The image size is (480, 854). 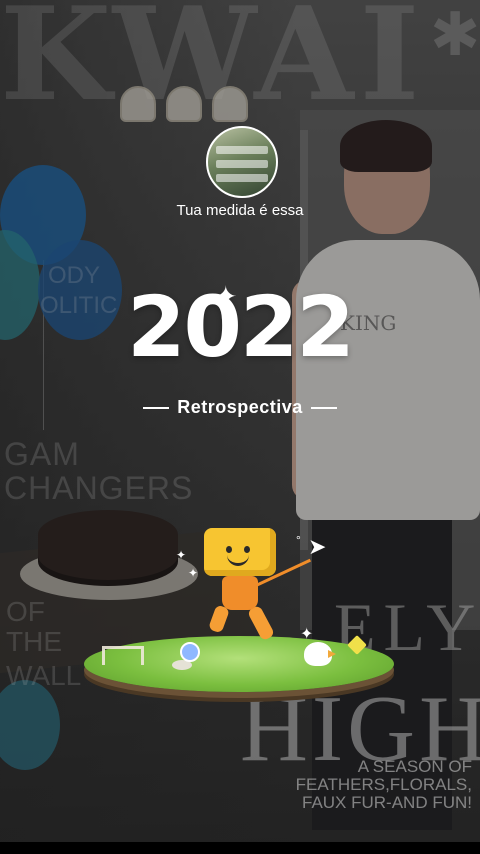 I want to click on subtitle: Retrospectiva, so click(x=240, y=407).